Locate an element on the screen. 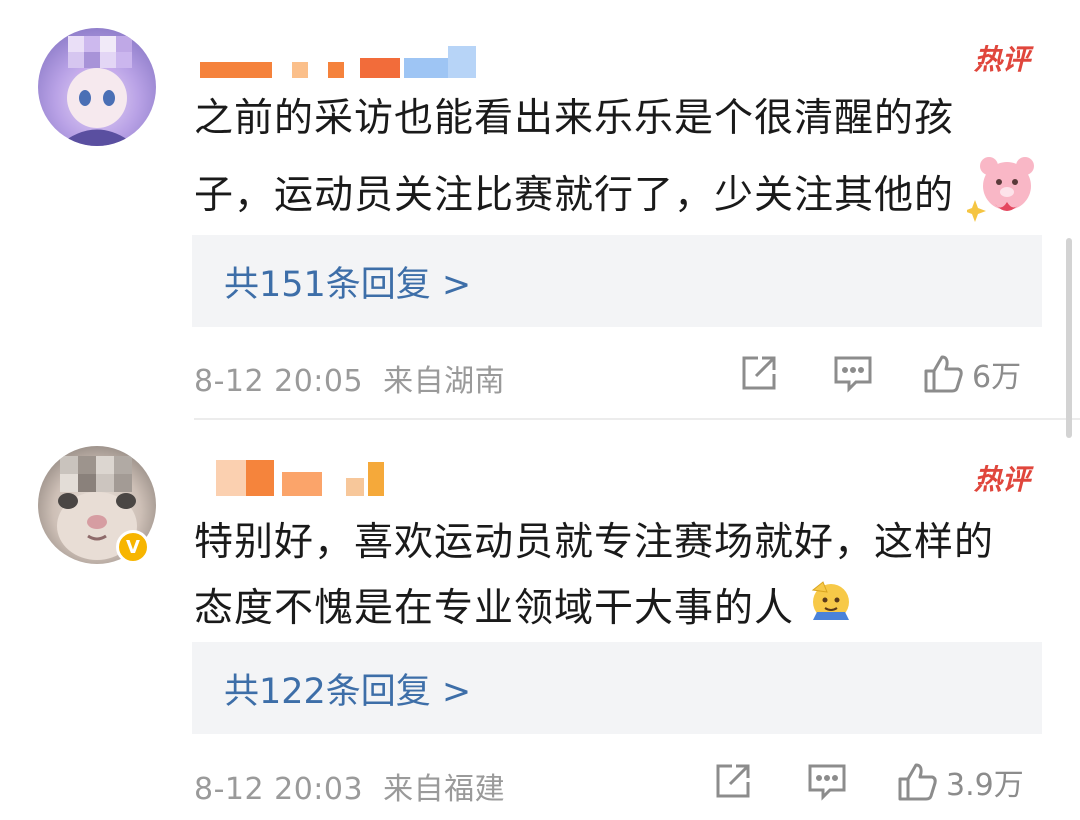 The image size is (1080, 820). view-replies-button: 共122条回复 > is located at coordinates (617, 688).